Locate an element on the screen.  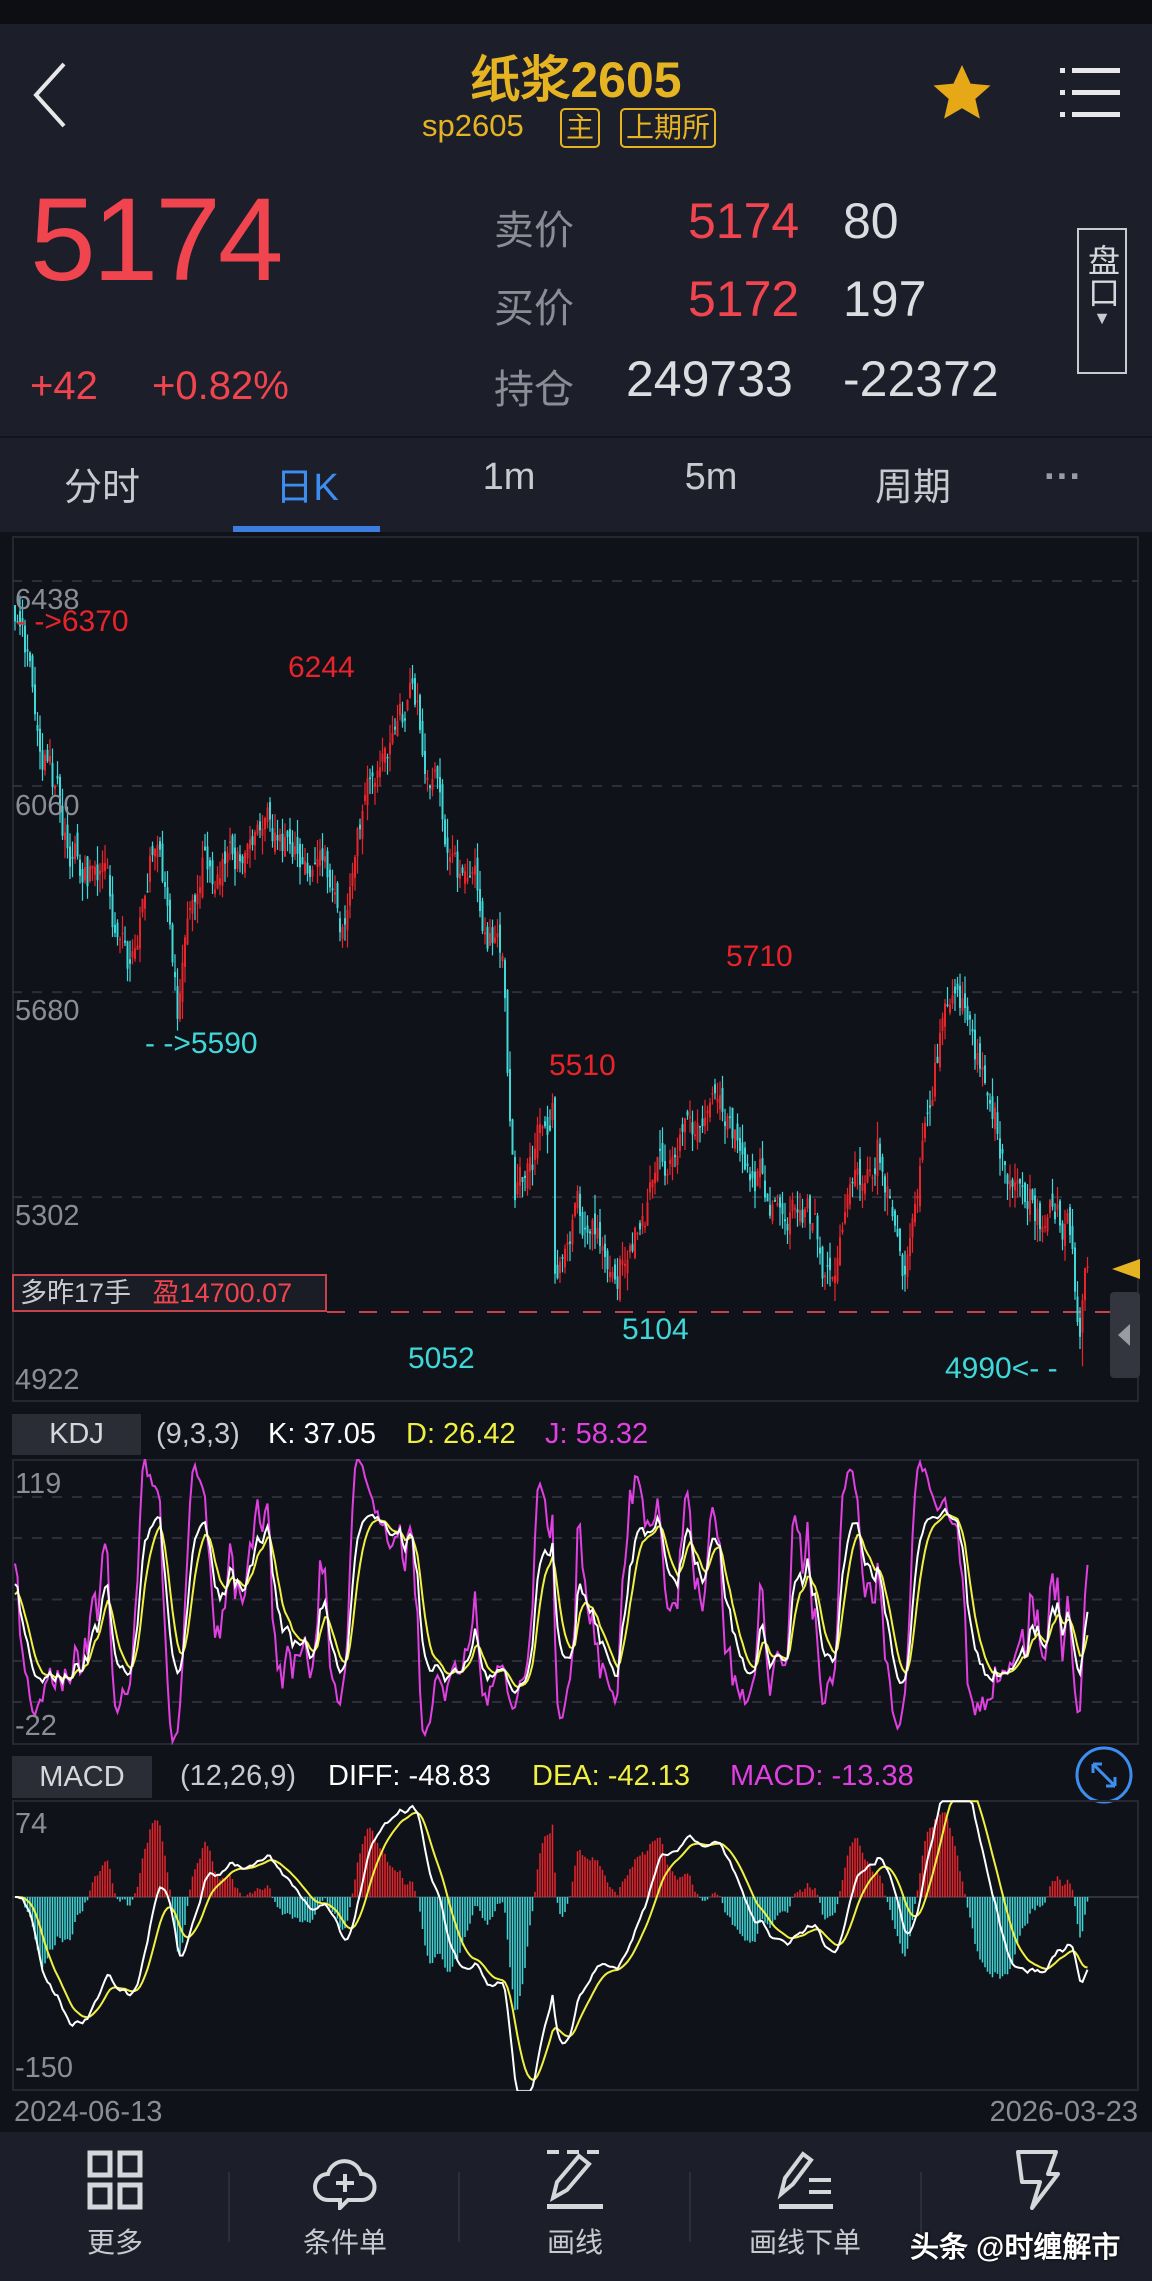
bid-price: 5172 is located at coordinates (744, 299).